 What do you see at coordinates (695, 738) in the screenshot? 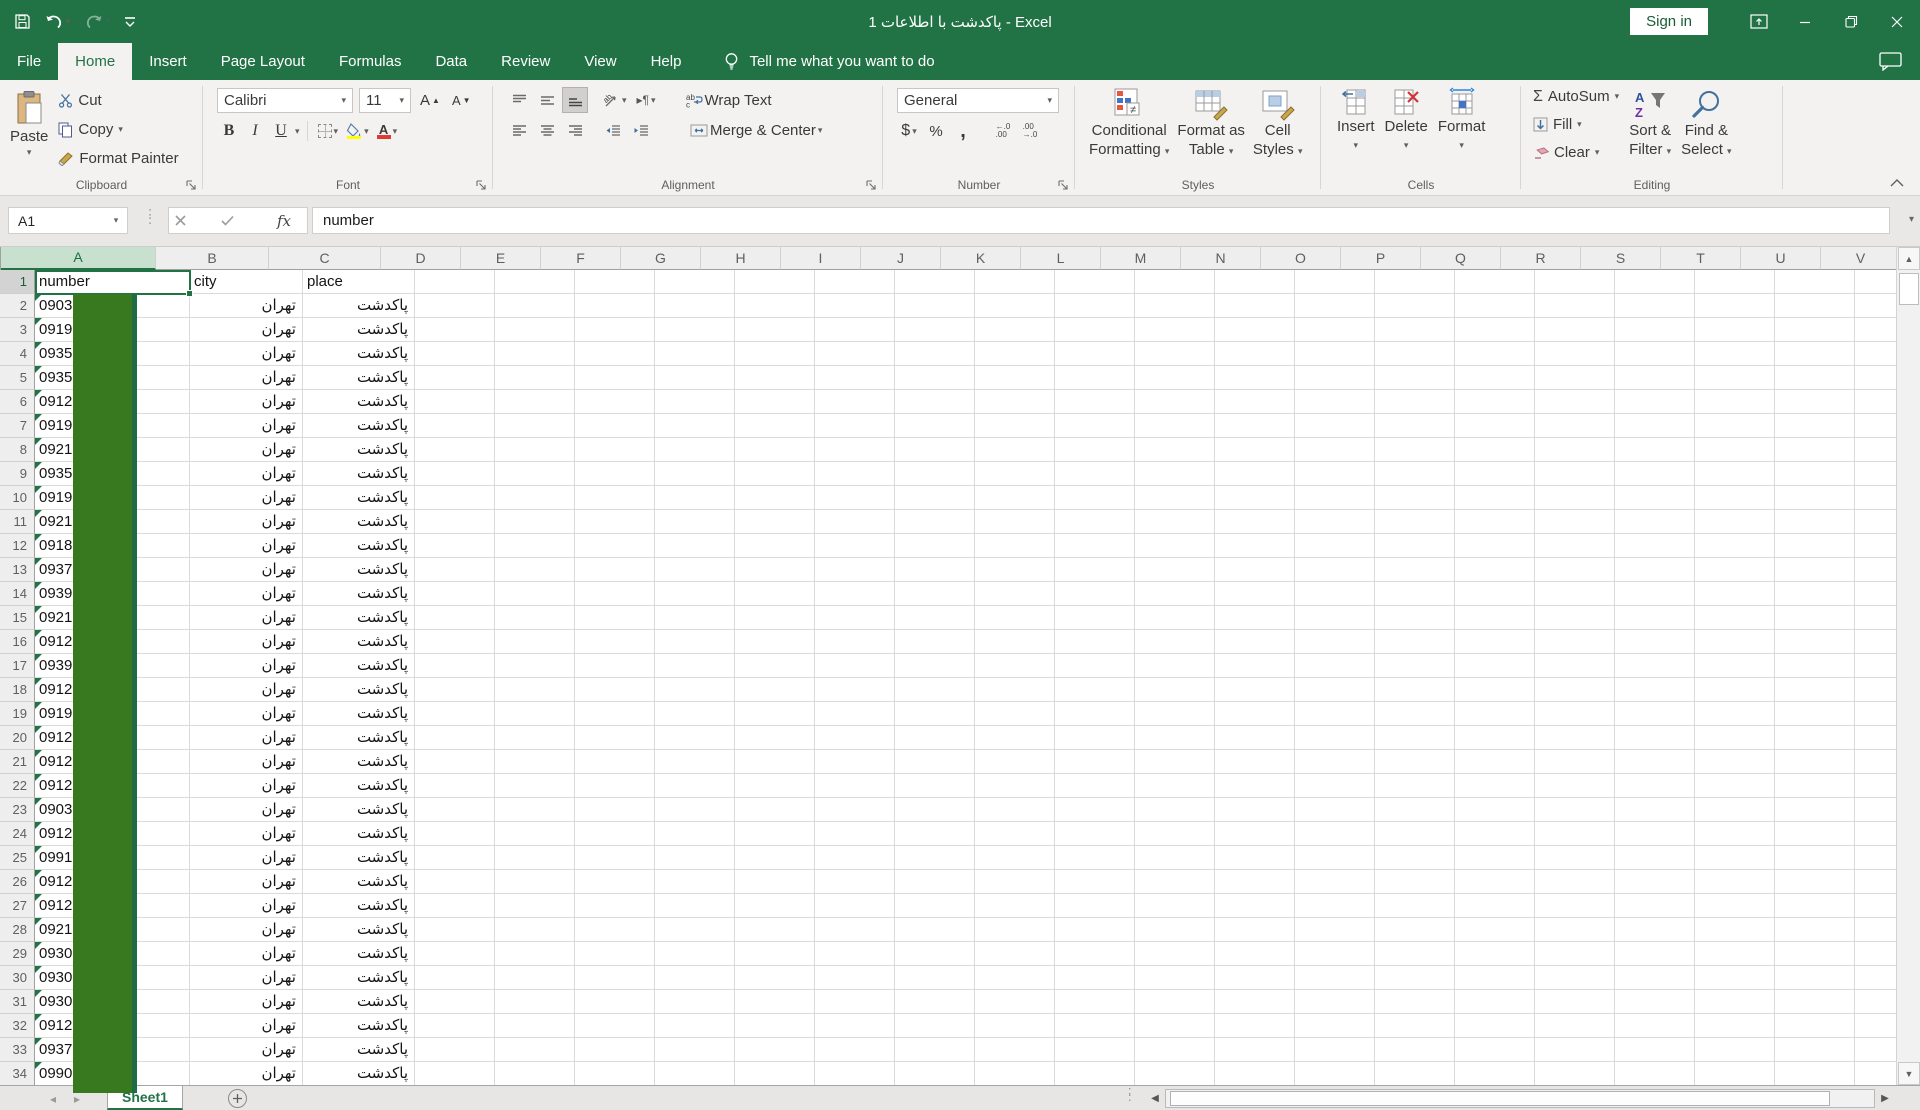
I see `cell-G20` at bounding box center [695, 738].